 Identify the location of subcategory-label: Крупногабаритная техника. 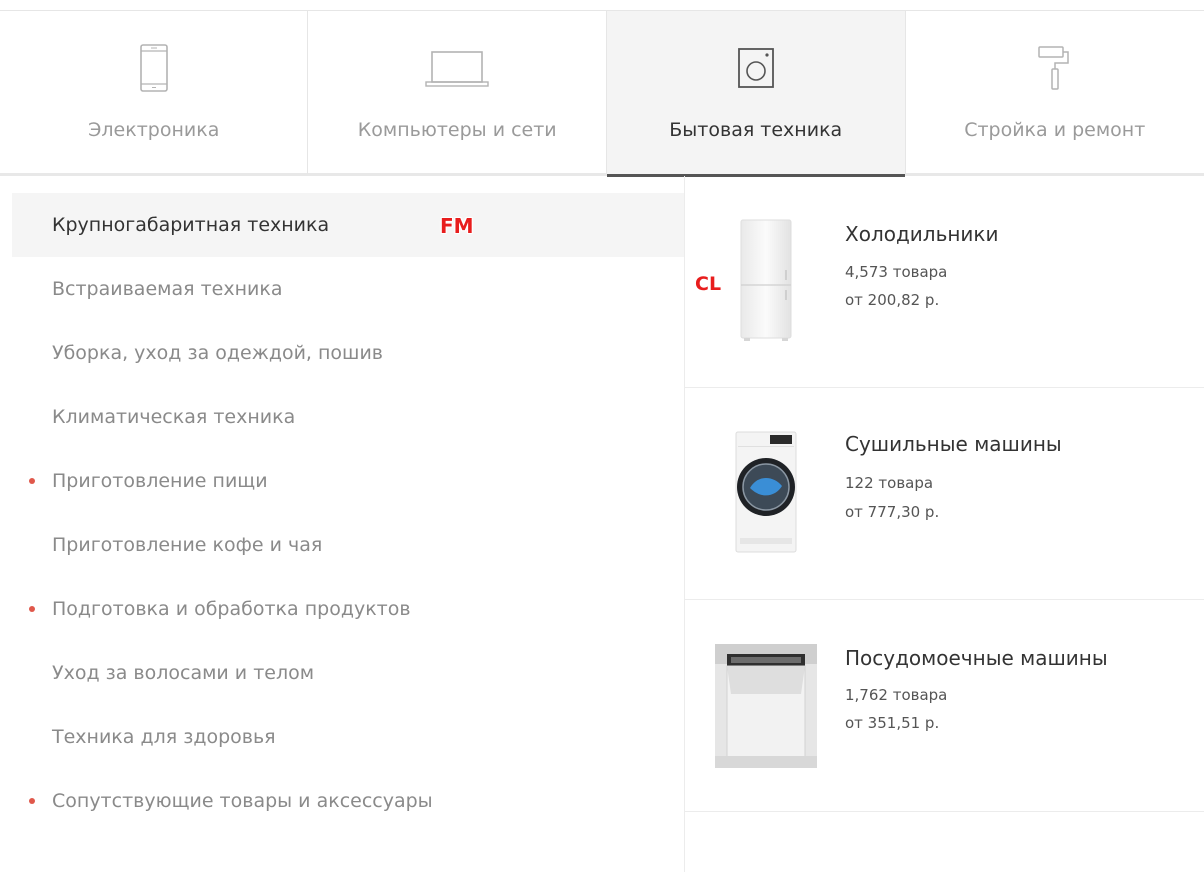
(191, 225).